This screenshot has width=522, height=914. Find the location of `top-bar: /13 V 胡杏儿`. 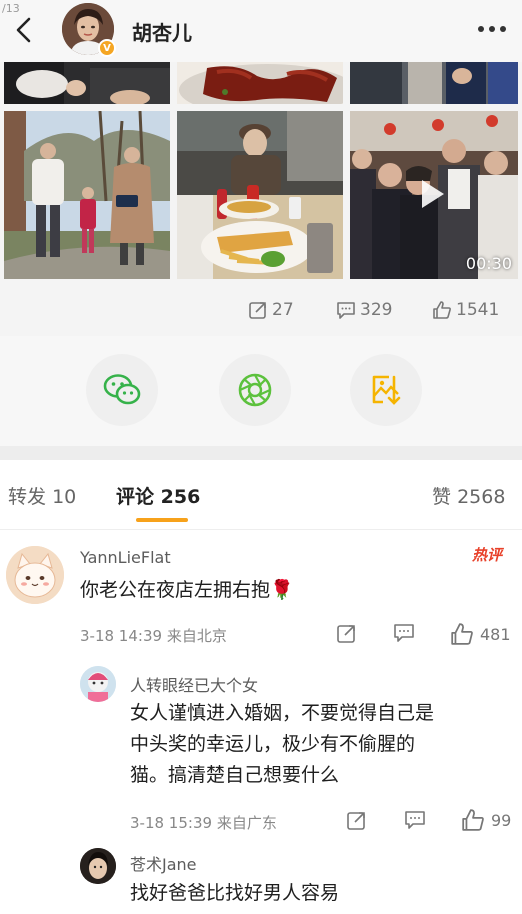

top-bar: /13 V 胡杏儿 is located at coordinates (261, 31).